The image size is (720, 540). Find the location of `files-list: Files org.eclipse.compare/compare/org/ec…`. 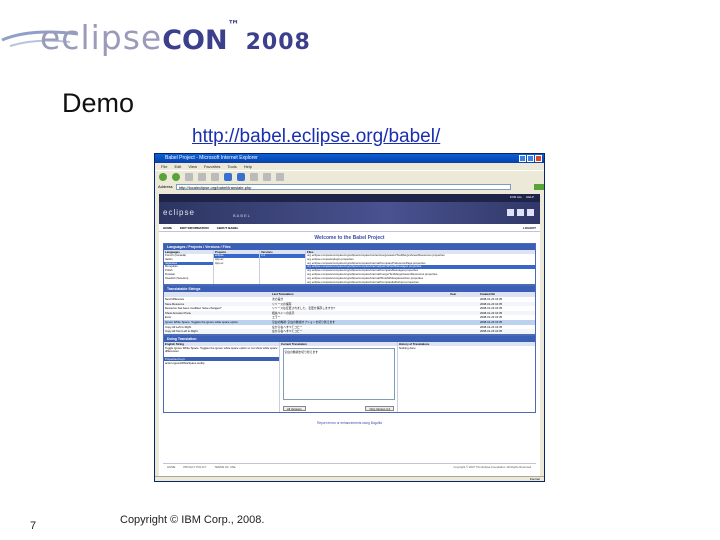

files-list: Files org.eclipse.compare/compare/org/ec… is located at coordinates (420, 267).